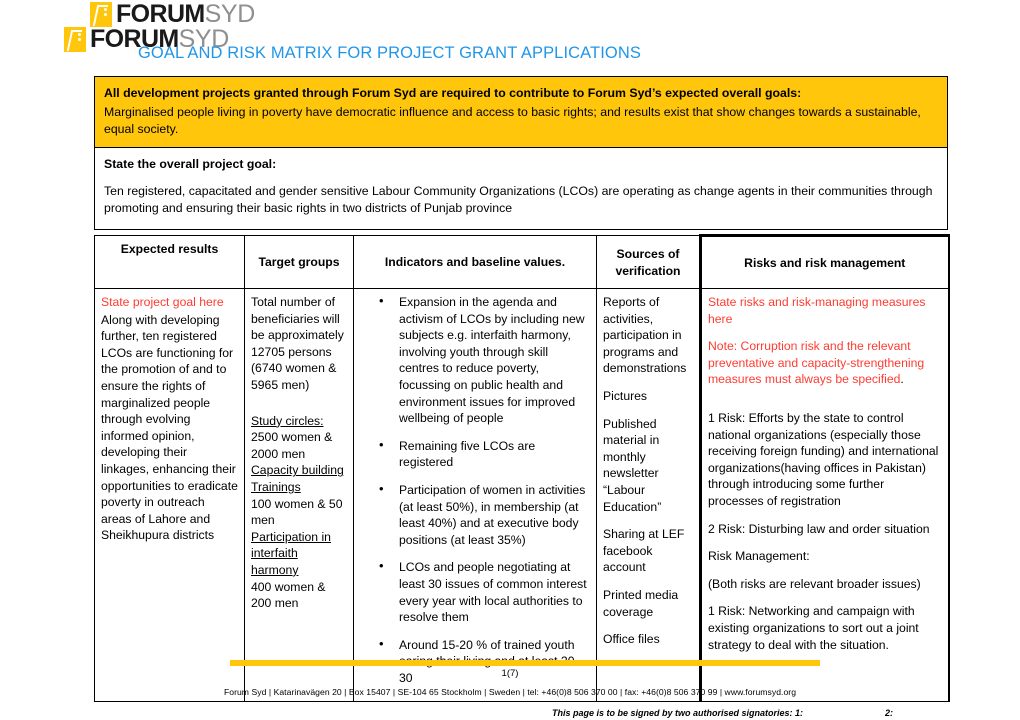 This screenshot has width=1020, height=720. I want to click on risk-management-label: Risk Management:, so click(759, 556).